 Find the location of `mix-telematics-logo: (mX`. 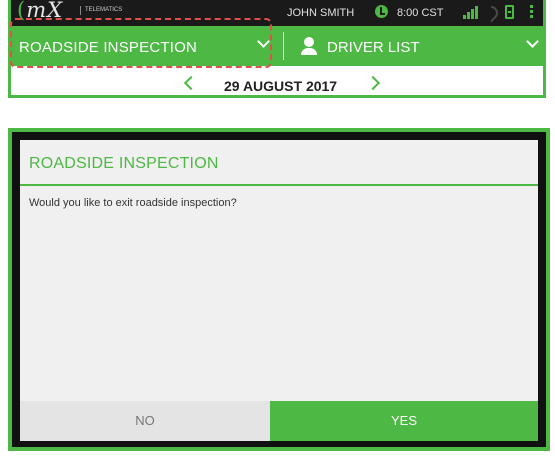

mix-telematics-logo: (mX is located at coordinates (40, 11).